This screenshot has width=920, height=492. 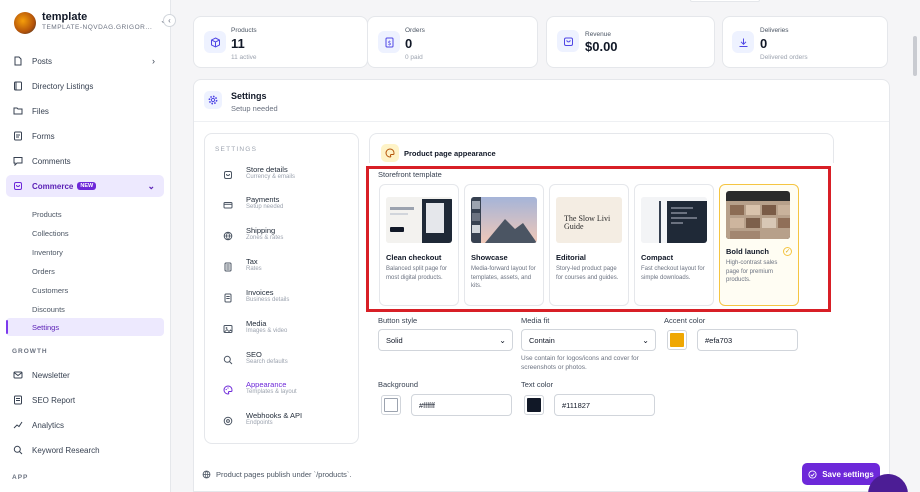 What do you see at coordinates (677, 340) in the screenshot?
I see `accent-color-swatch` at bounding box center [677, 340].